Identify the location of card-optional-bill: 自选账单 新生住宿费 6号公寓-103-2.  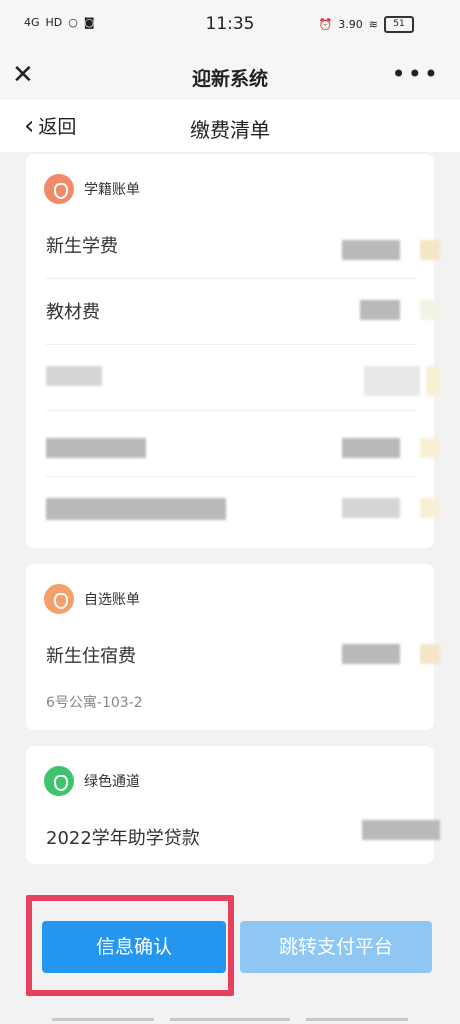
(233, 647).